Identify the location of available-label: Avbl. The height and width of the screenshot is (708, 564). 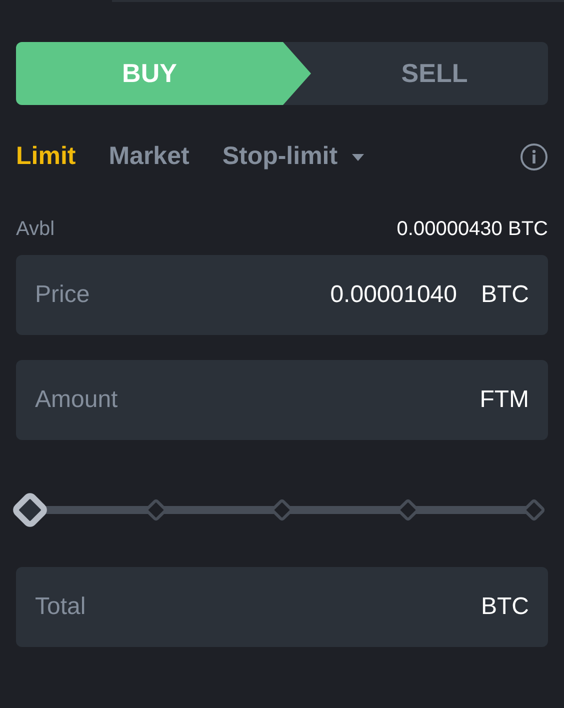
(35, 229).